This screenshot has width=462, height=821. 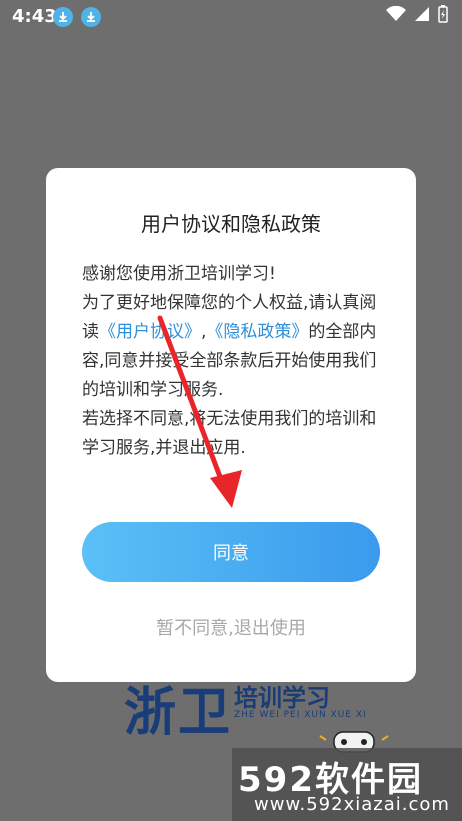 What do you see at coordinates (352, 804) in the screenshot?
I see `watermark-url: www.592xiazai.com` at bounding box center [352, 804].